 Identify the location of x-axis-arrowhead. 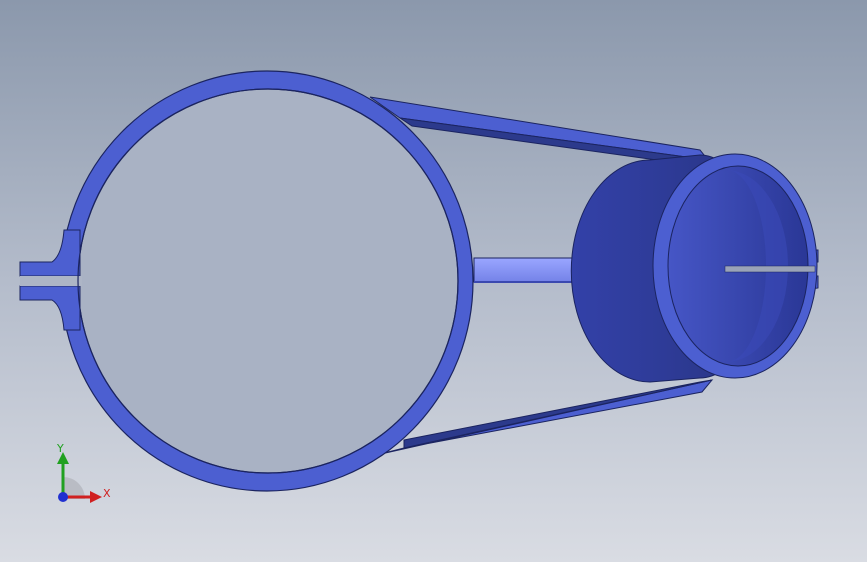
(96, 497).